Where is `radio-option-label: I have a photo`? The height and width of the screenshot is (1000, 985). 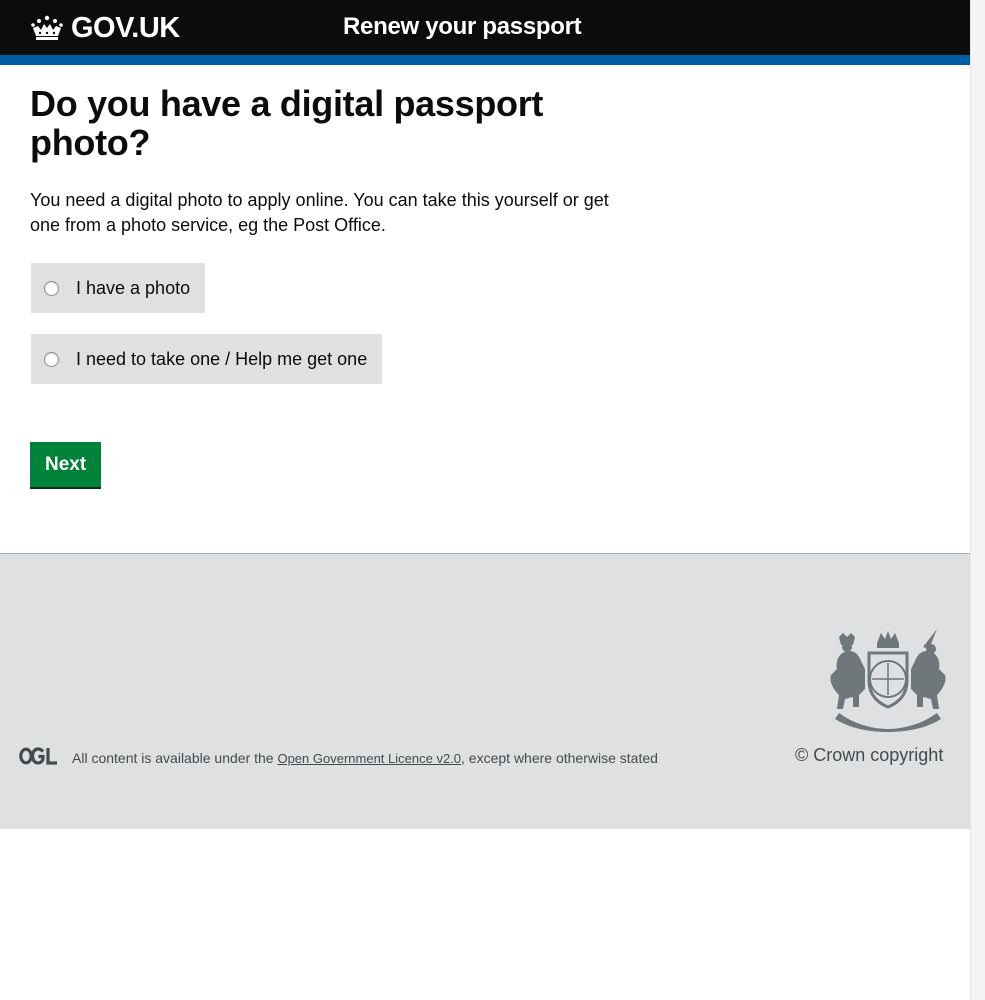 radio-option-label: I have a photo is located at coordinates (133, 287).